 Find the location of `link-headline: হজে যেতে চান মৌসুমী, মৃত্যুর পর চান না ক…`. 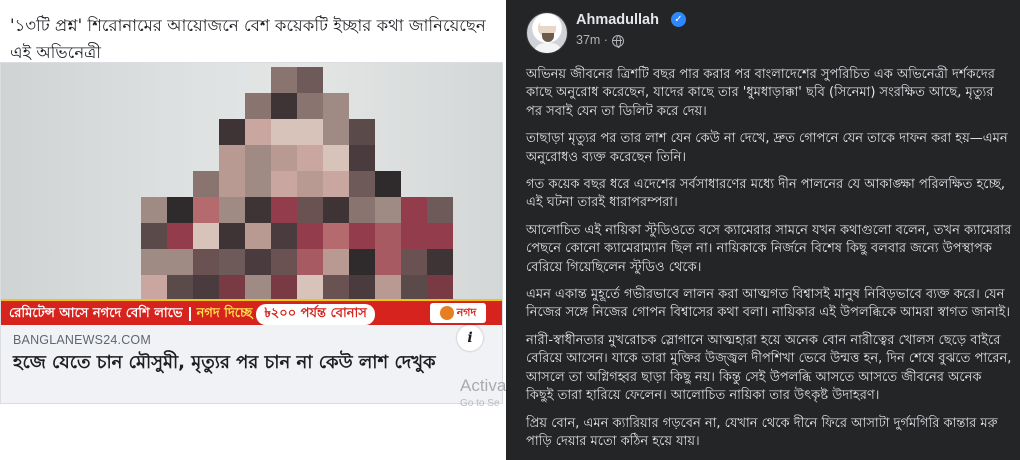

link-headline: হজে যেতে চান মৌসুমী, মৃত্যুর পর চান না ক… is located at coordinates (243, 362).